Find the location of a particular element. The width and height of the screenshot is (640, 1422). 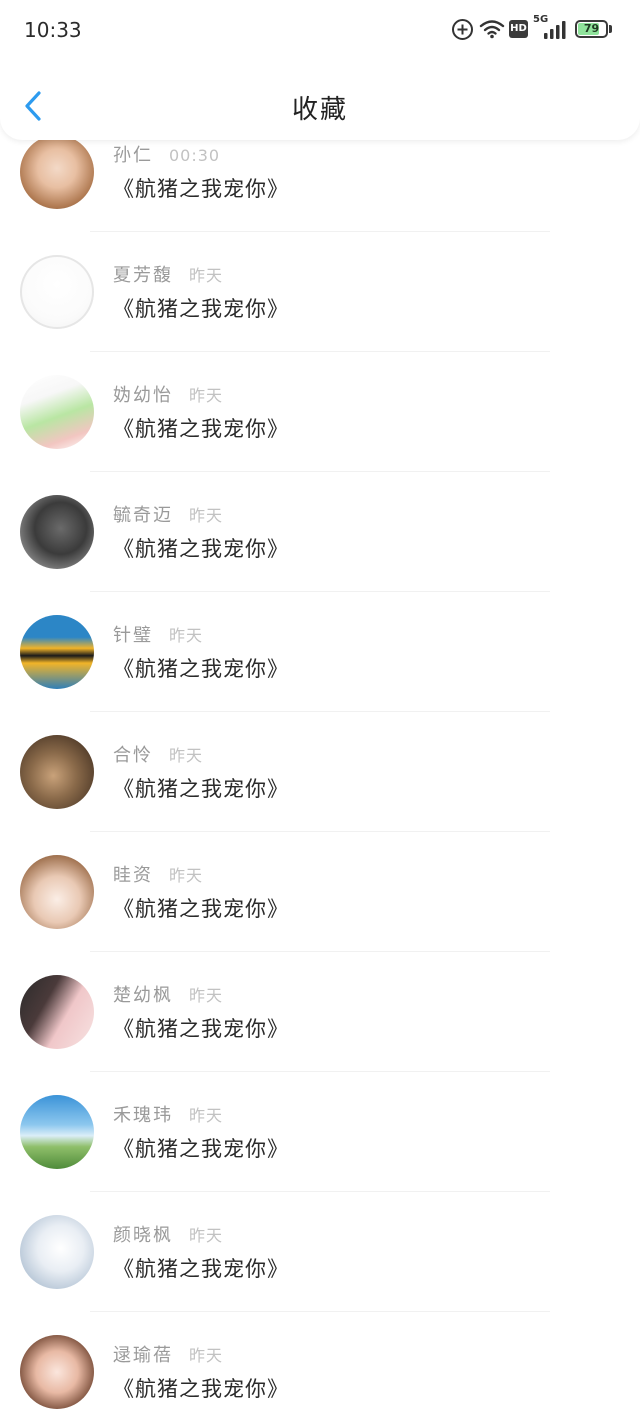

timestamp: 00:30 is located at coordinates (195, 155).